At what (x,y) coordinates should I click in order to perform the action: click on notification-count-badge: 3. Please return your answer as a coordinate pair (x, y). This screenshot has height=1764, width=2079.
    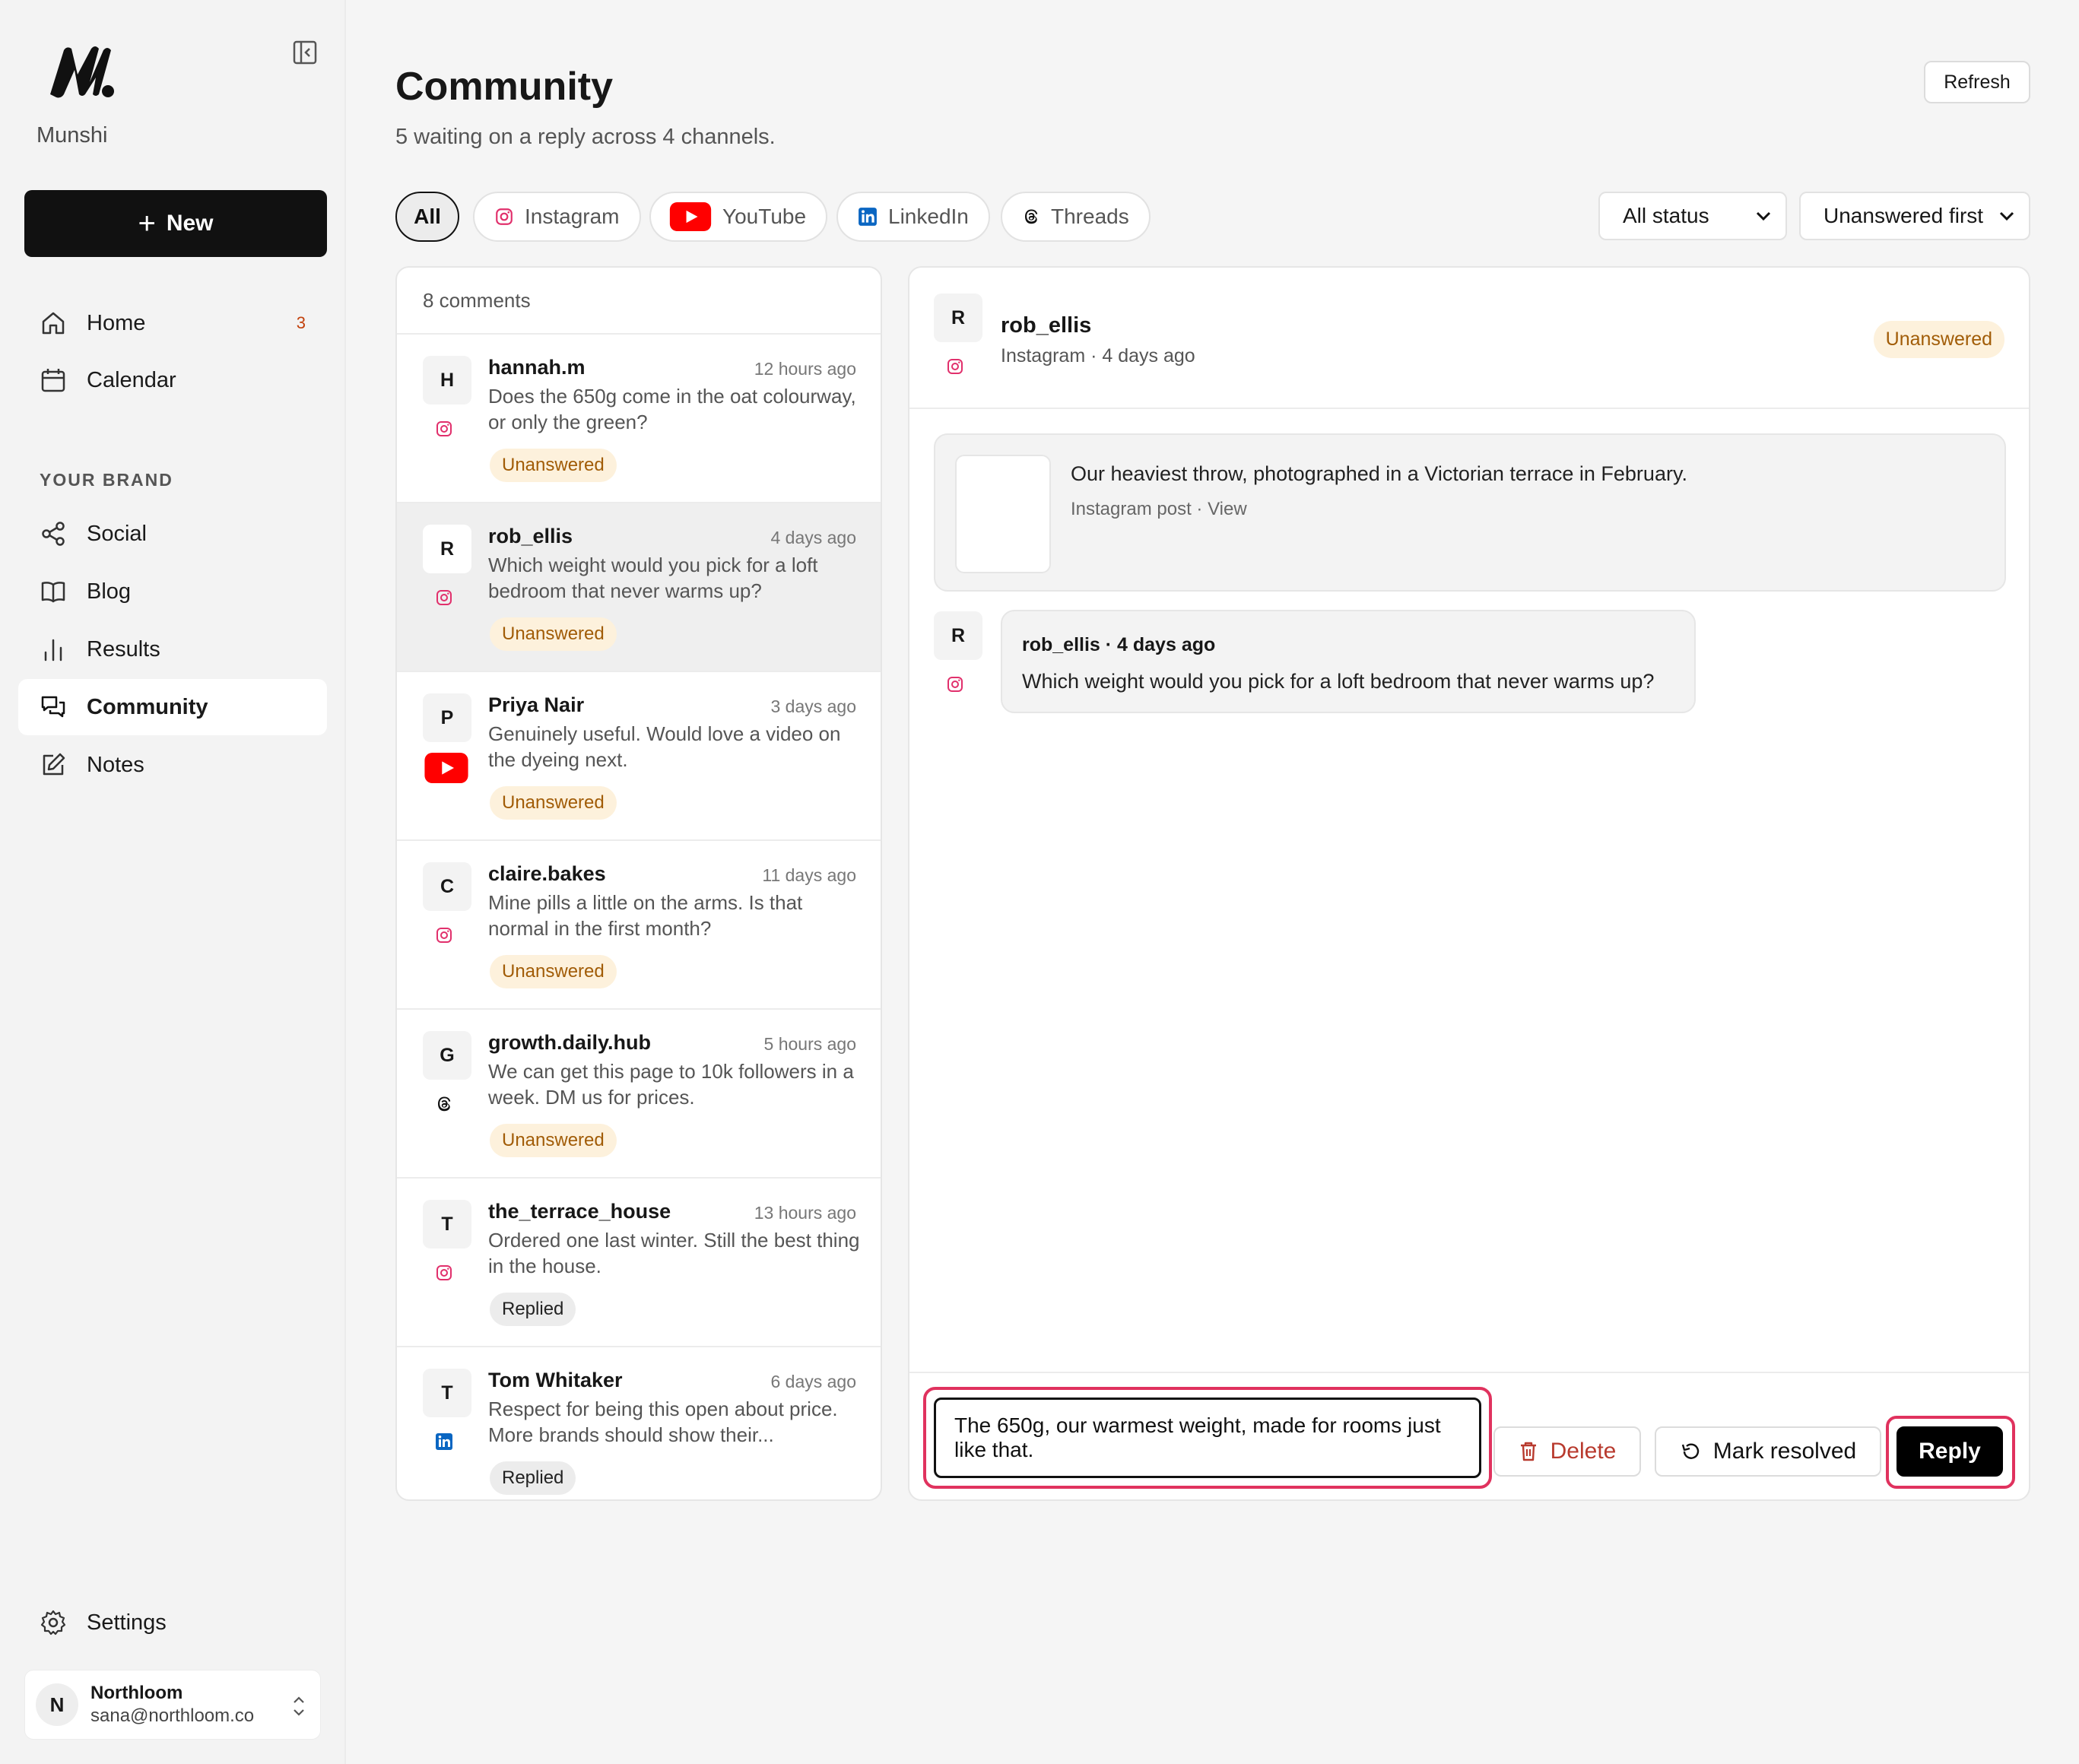
    Looking at the image, I should click on (301, 322).